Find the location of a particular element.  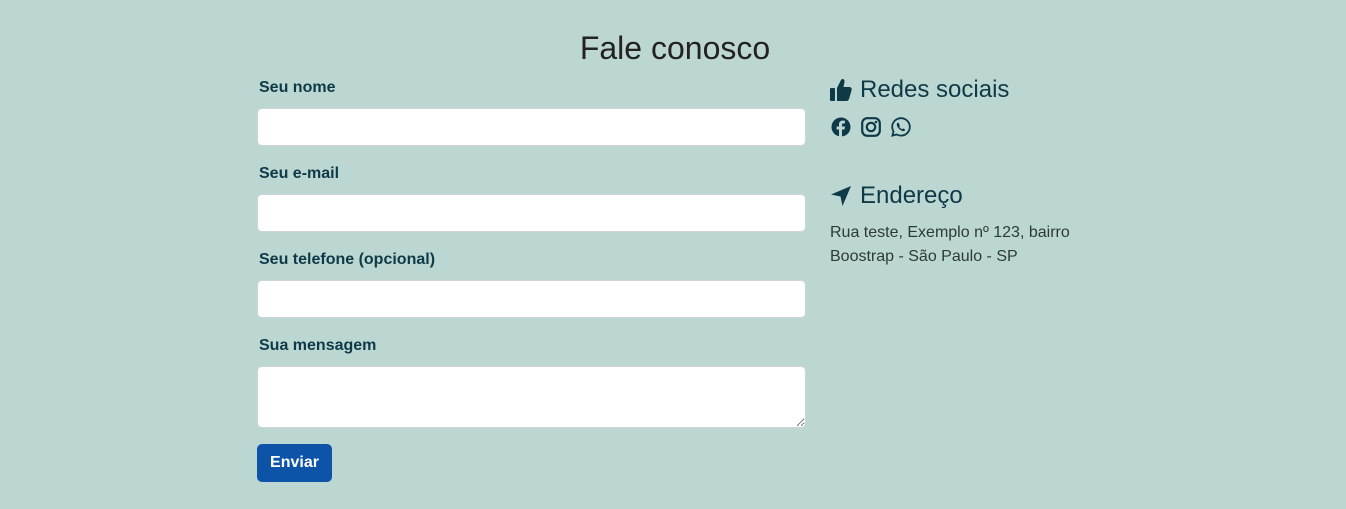

instagram-link is located at coordinates (871, 127).